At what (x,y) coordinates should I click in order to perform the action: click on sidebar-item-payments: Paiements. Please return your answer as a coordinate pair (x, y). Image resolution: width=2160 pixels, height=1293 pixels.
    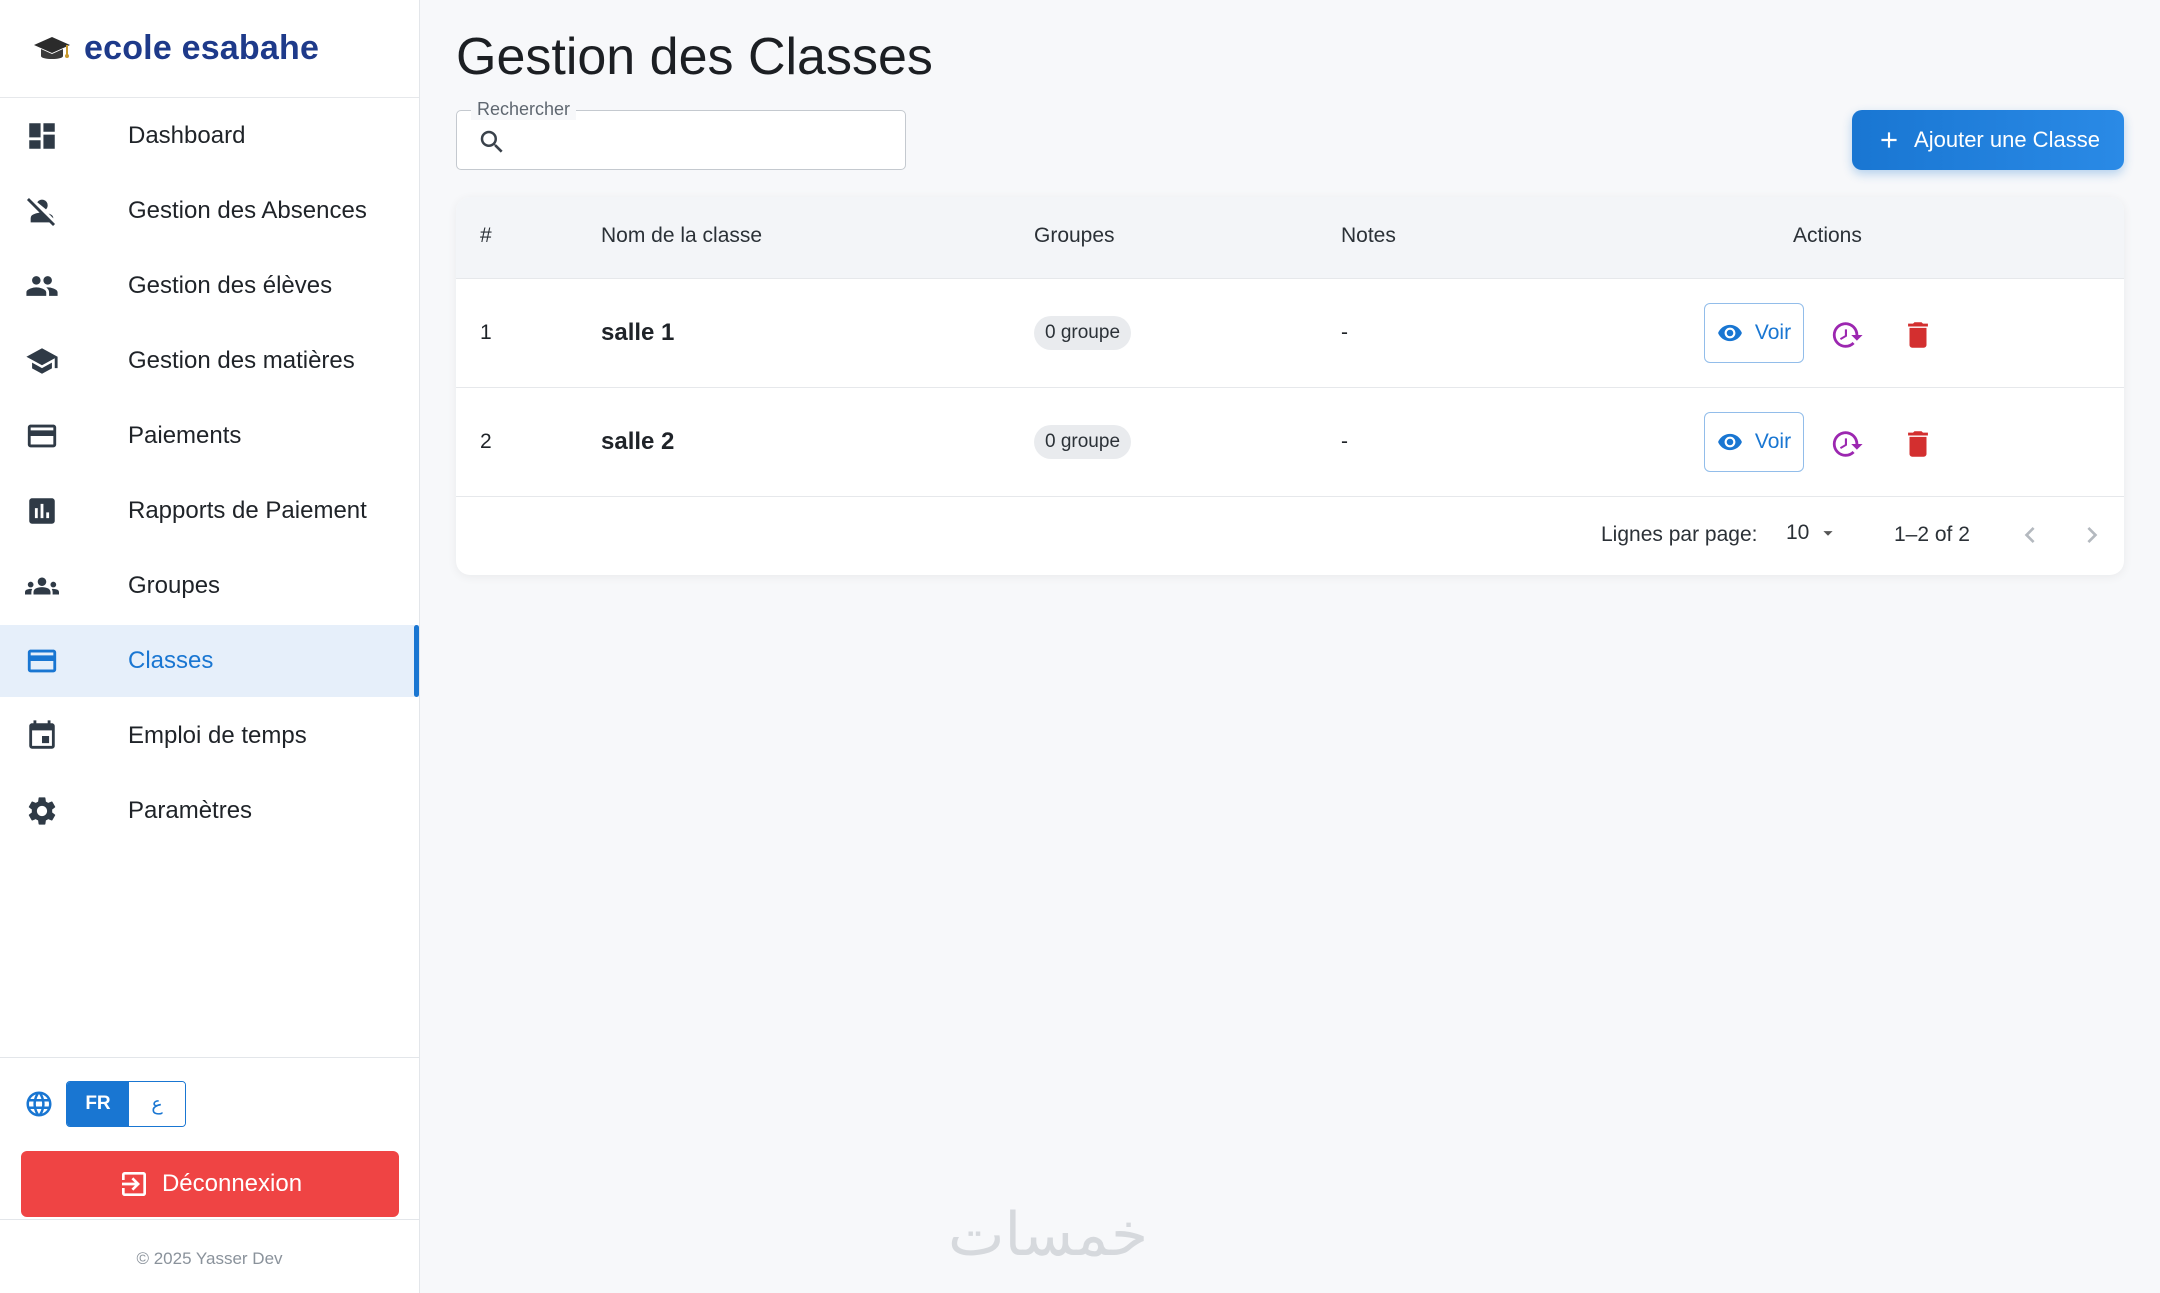
    Looking at the image, I should click on (209, 436).